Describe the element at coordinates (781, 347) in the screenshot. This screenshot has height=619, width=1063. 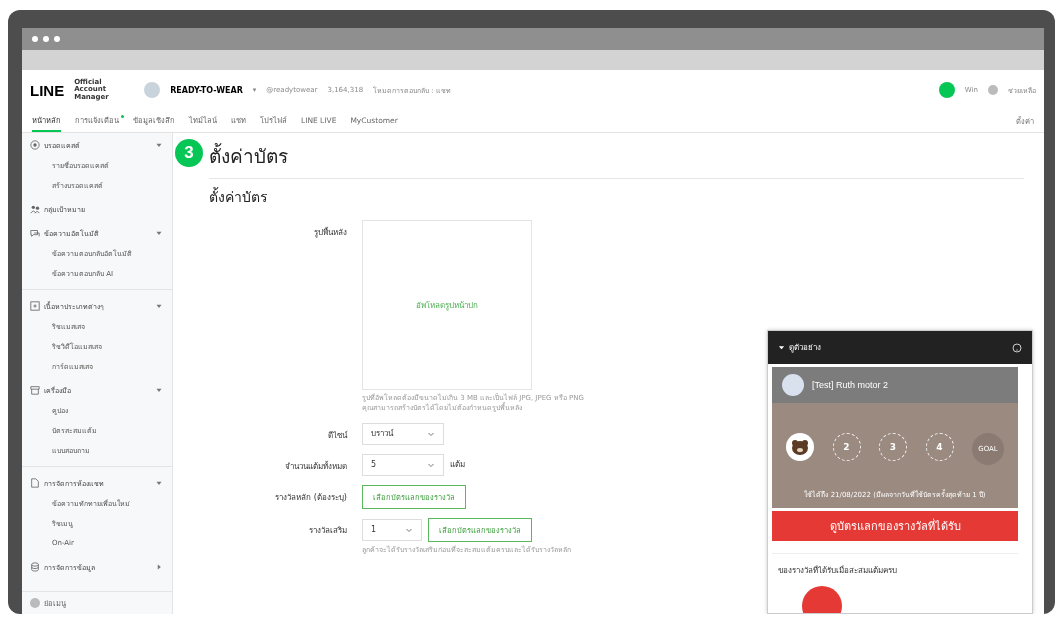
I see `caret-icon` at that location.